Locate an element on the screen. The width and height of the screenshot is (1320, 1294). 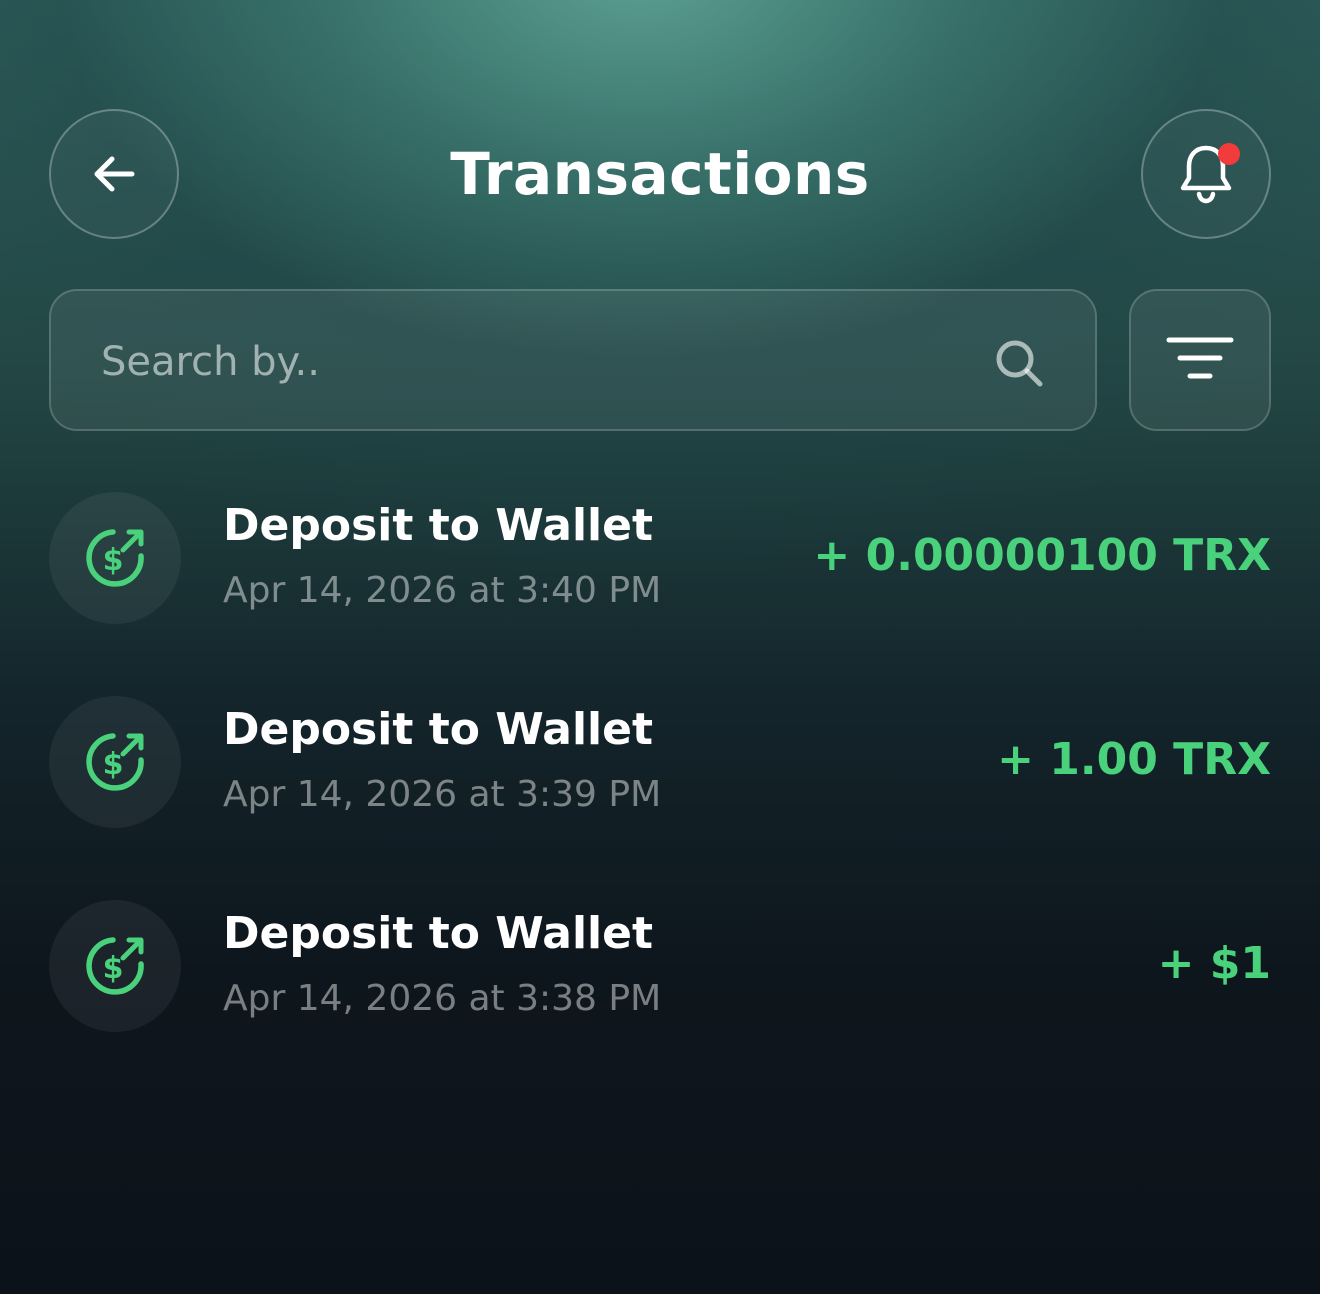
transaction-amount: + 0.00000100 TRX is located at coordinates (1042, 555).